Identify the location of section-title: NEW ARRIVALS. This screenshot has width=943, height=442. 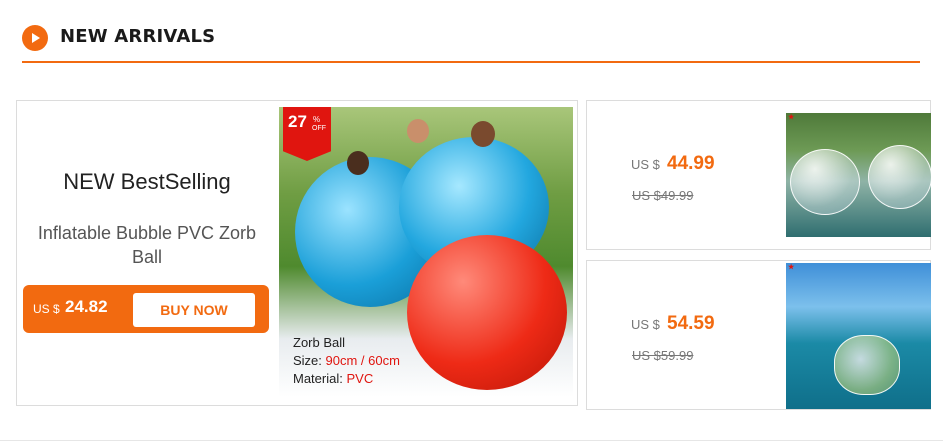
(138, 36).